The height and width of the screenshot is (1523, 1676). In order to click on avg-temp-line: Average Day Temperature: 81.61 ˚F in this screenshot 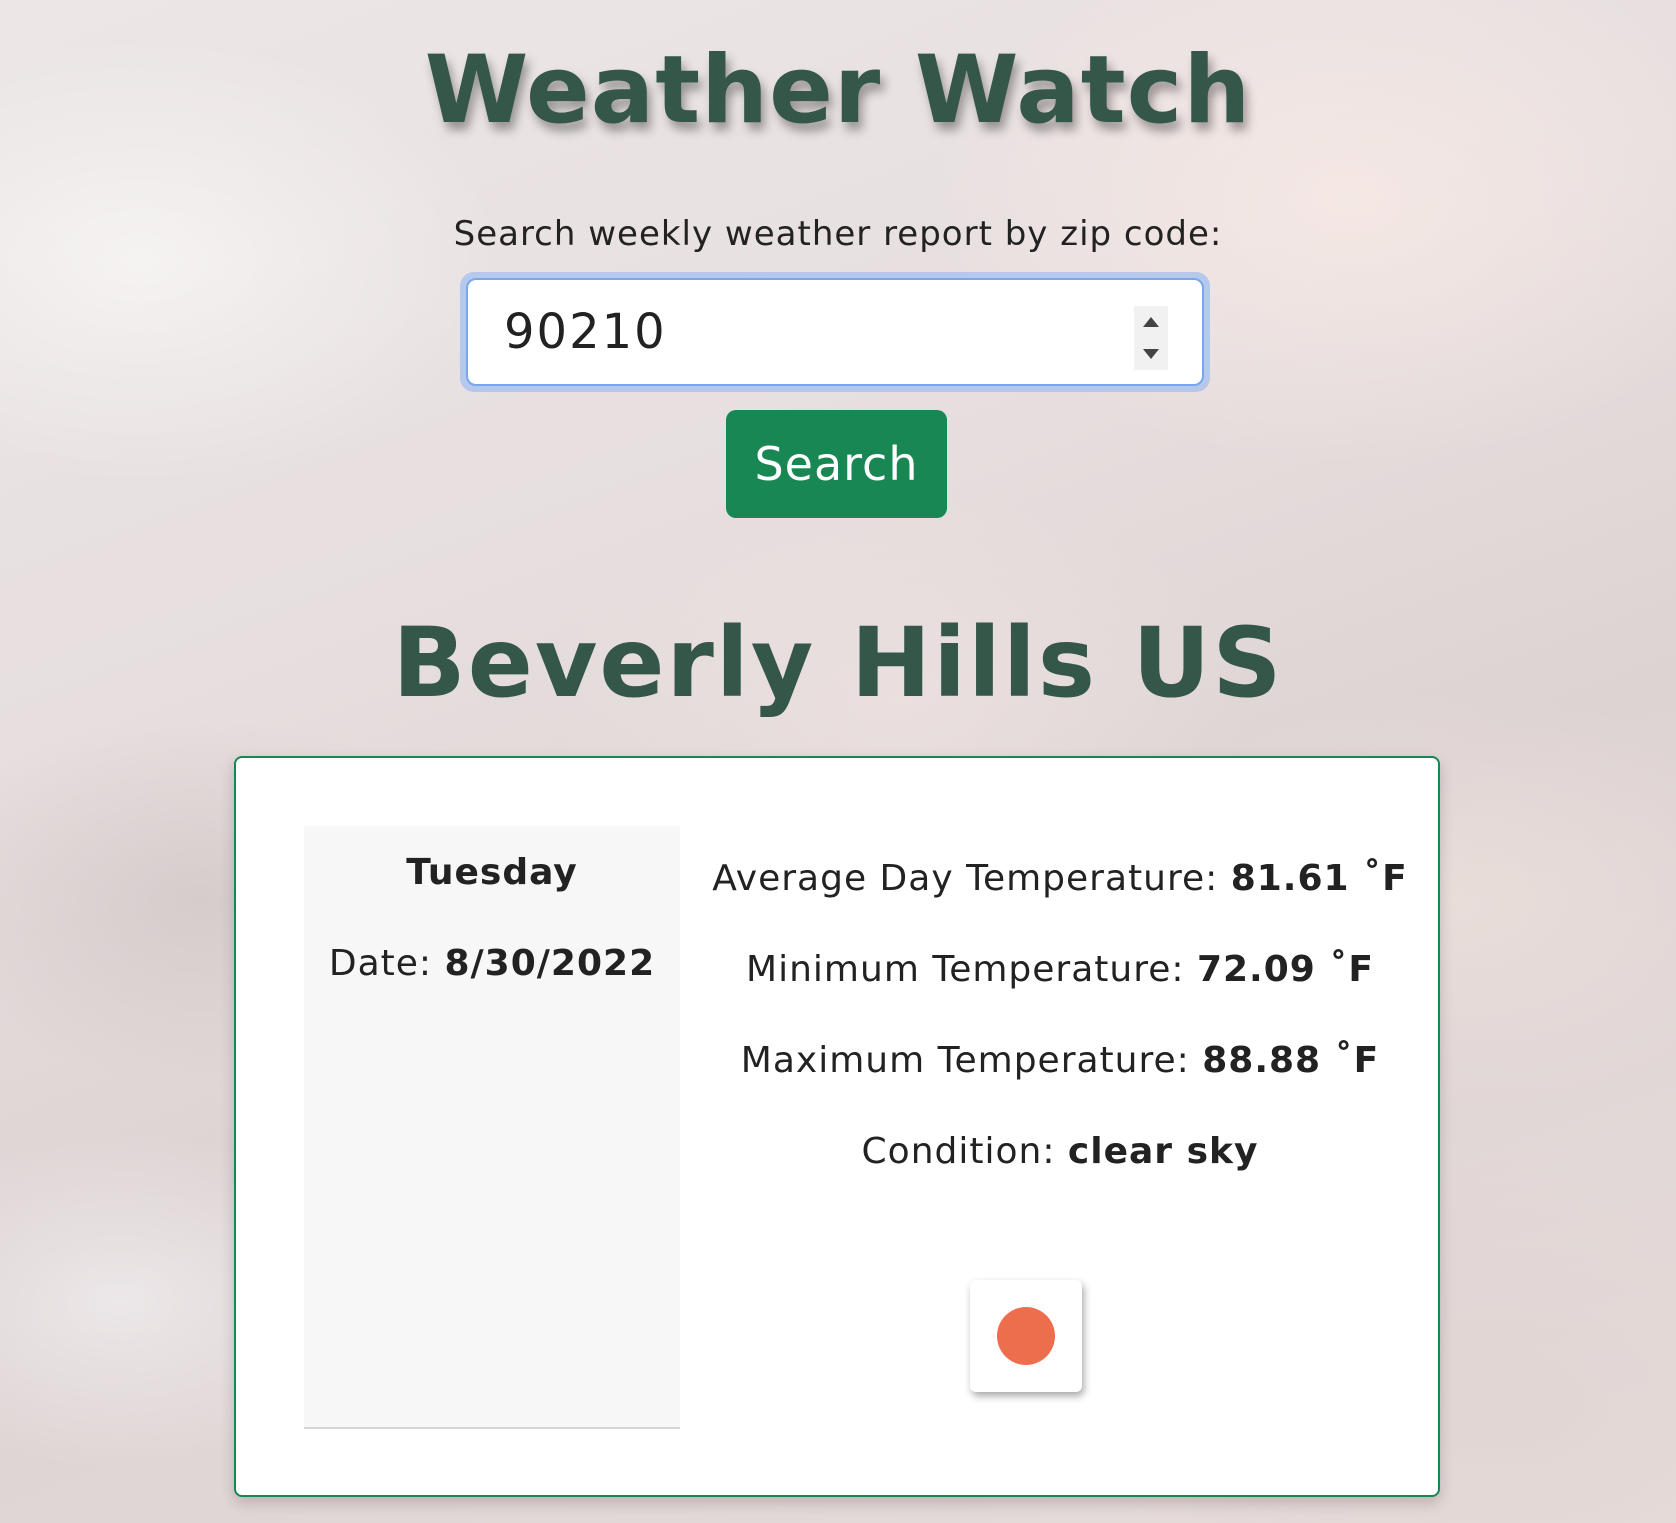, I will do `click(1060, 903)`.